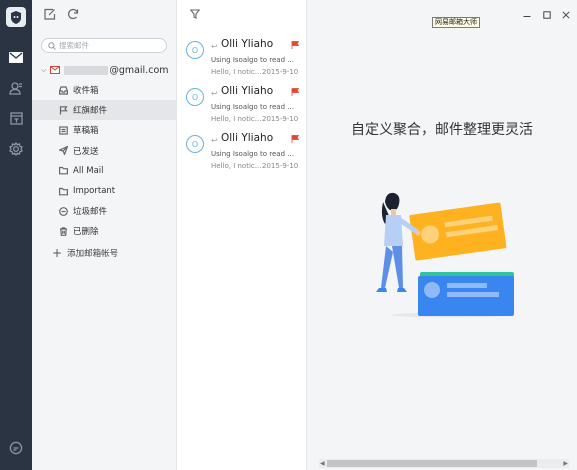 The image size is (577, 470). What do you see at coordinates (195, 15) in the screenshot?
I see `filter-icon` at bounding box center [195, 15].